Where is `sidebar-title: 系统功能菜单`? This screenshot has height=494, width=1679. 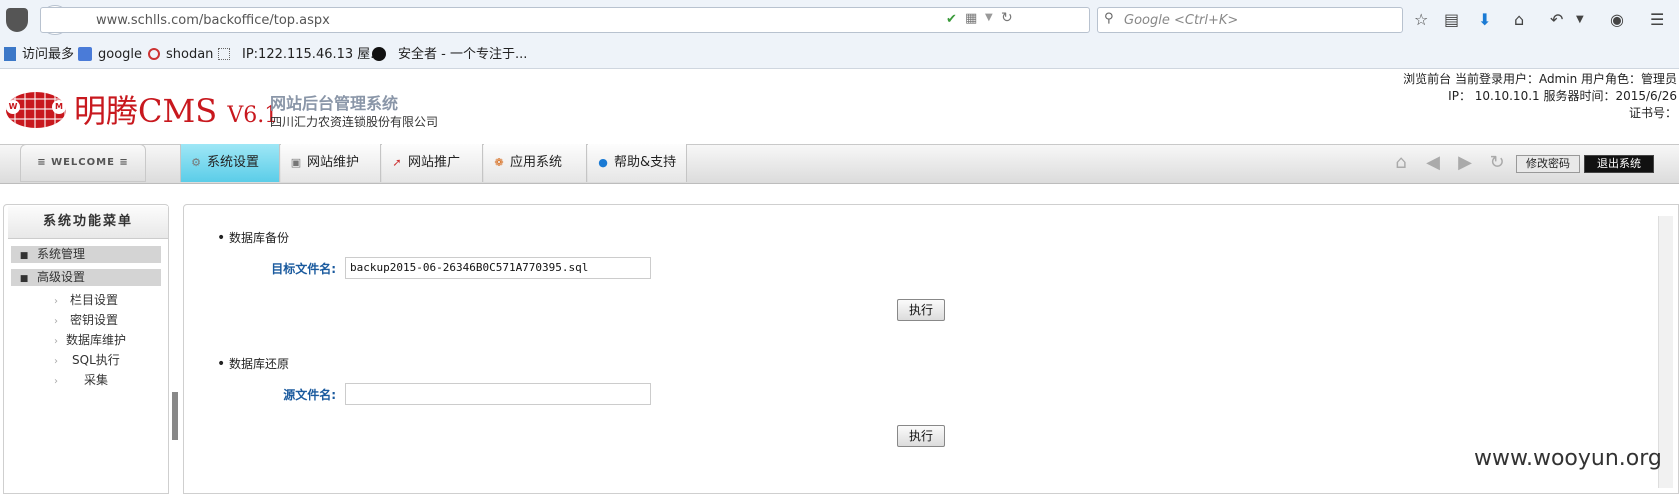
sidebar-title: 系统功能菜单 is located at coordinates (88, 222).